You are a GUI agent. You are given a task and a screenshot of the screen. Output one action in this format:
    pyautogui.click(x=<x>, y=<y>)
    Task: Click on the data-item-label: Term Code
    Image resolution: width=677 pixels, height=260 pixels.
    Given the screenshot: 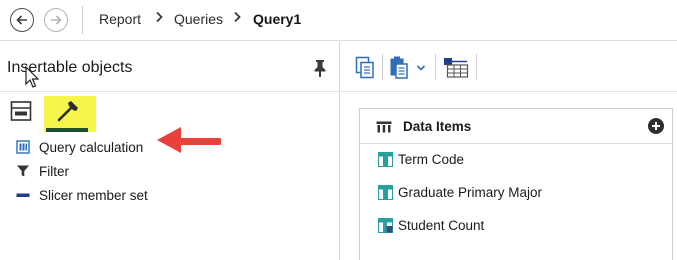 What is the action you would take?
    pyautogui.click(x=431, y=159)
    